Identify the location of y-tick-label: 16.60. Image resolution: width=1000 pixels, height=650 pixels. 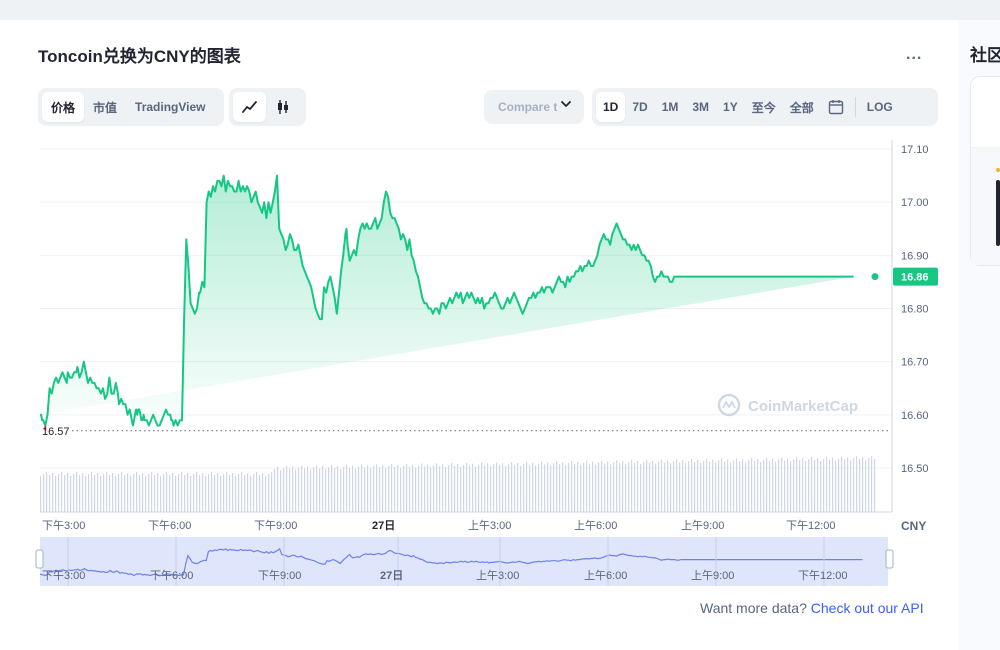
(915, 416).